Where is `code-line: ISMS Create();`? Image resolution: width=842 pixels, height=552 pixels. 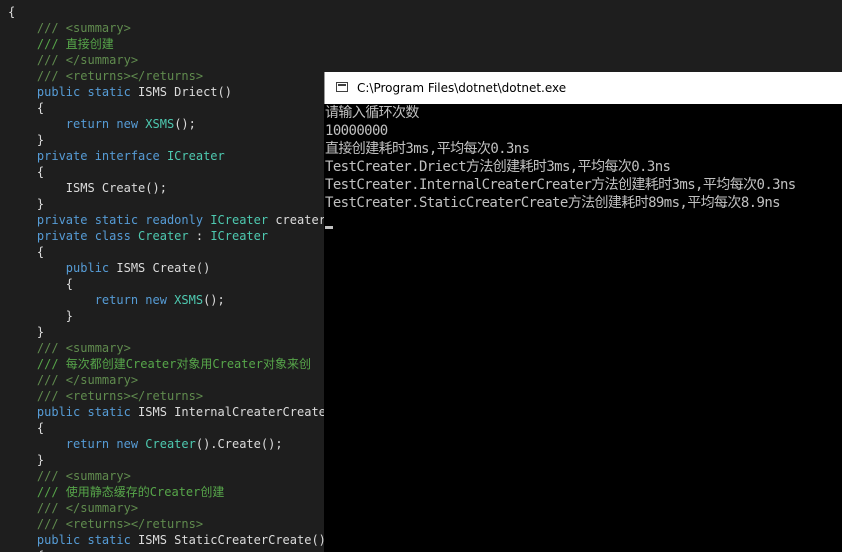
code-line: ISMS Create(); is located at coordinates (87, 188).